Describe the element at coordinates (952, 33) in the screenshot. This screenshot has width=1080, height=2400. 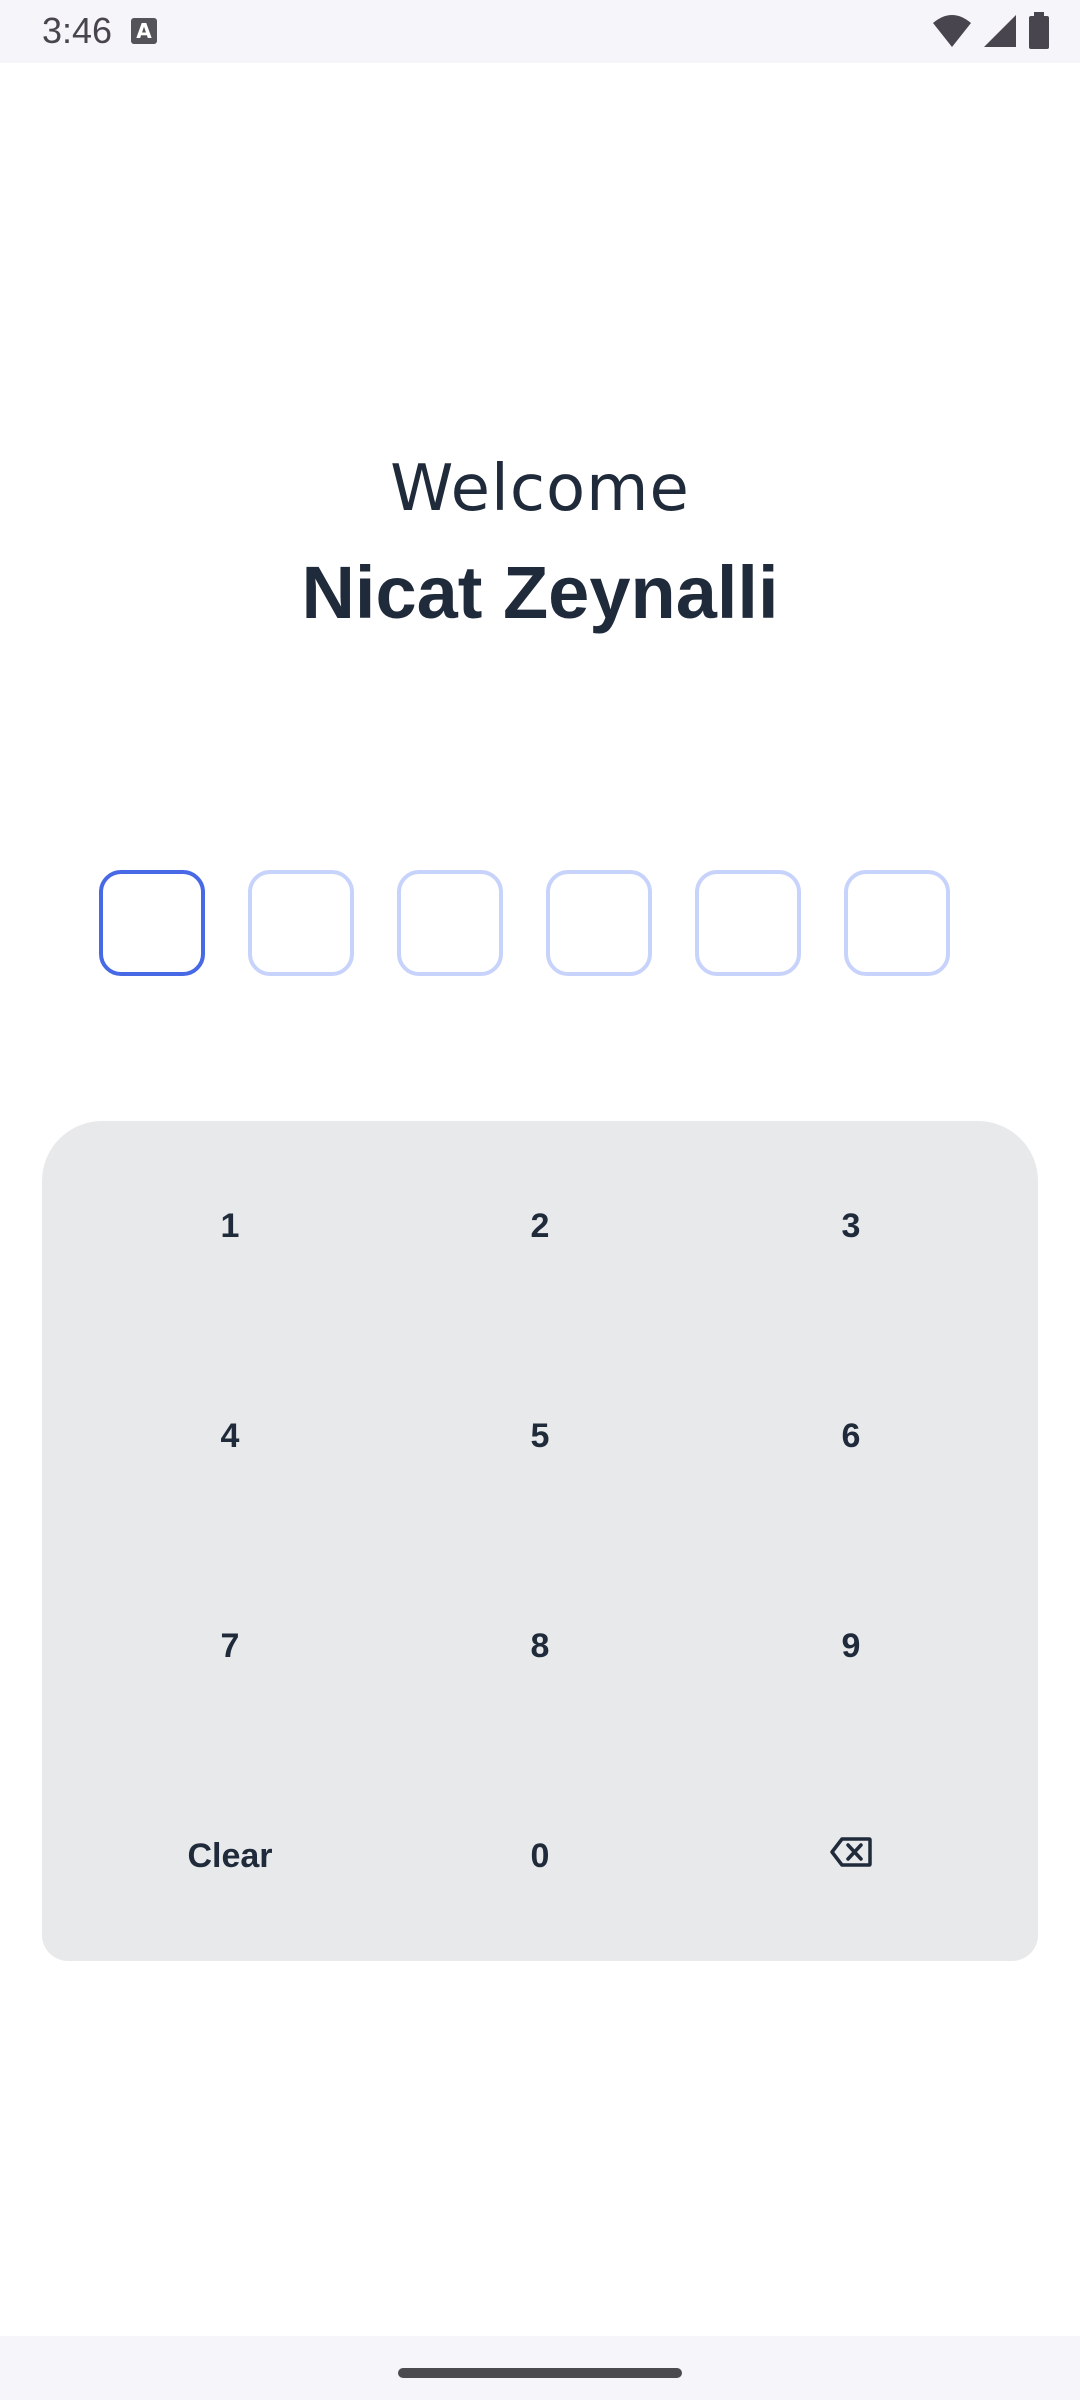
I see `wifi-icon` at that location.